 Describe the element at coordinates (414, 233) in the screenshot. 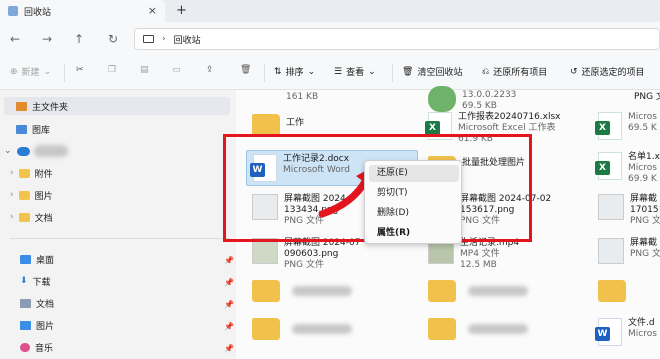

I see `menu-item-properties: 属性(R)` at that location.